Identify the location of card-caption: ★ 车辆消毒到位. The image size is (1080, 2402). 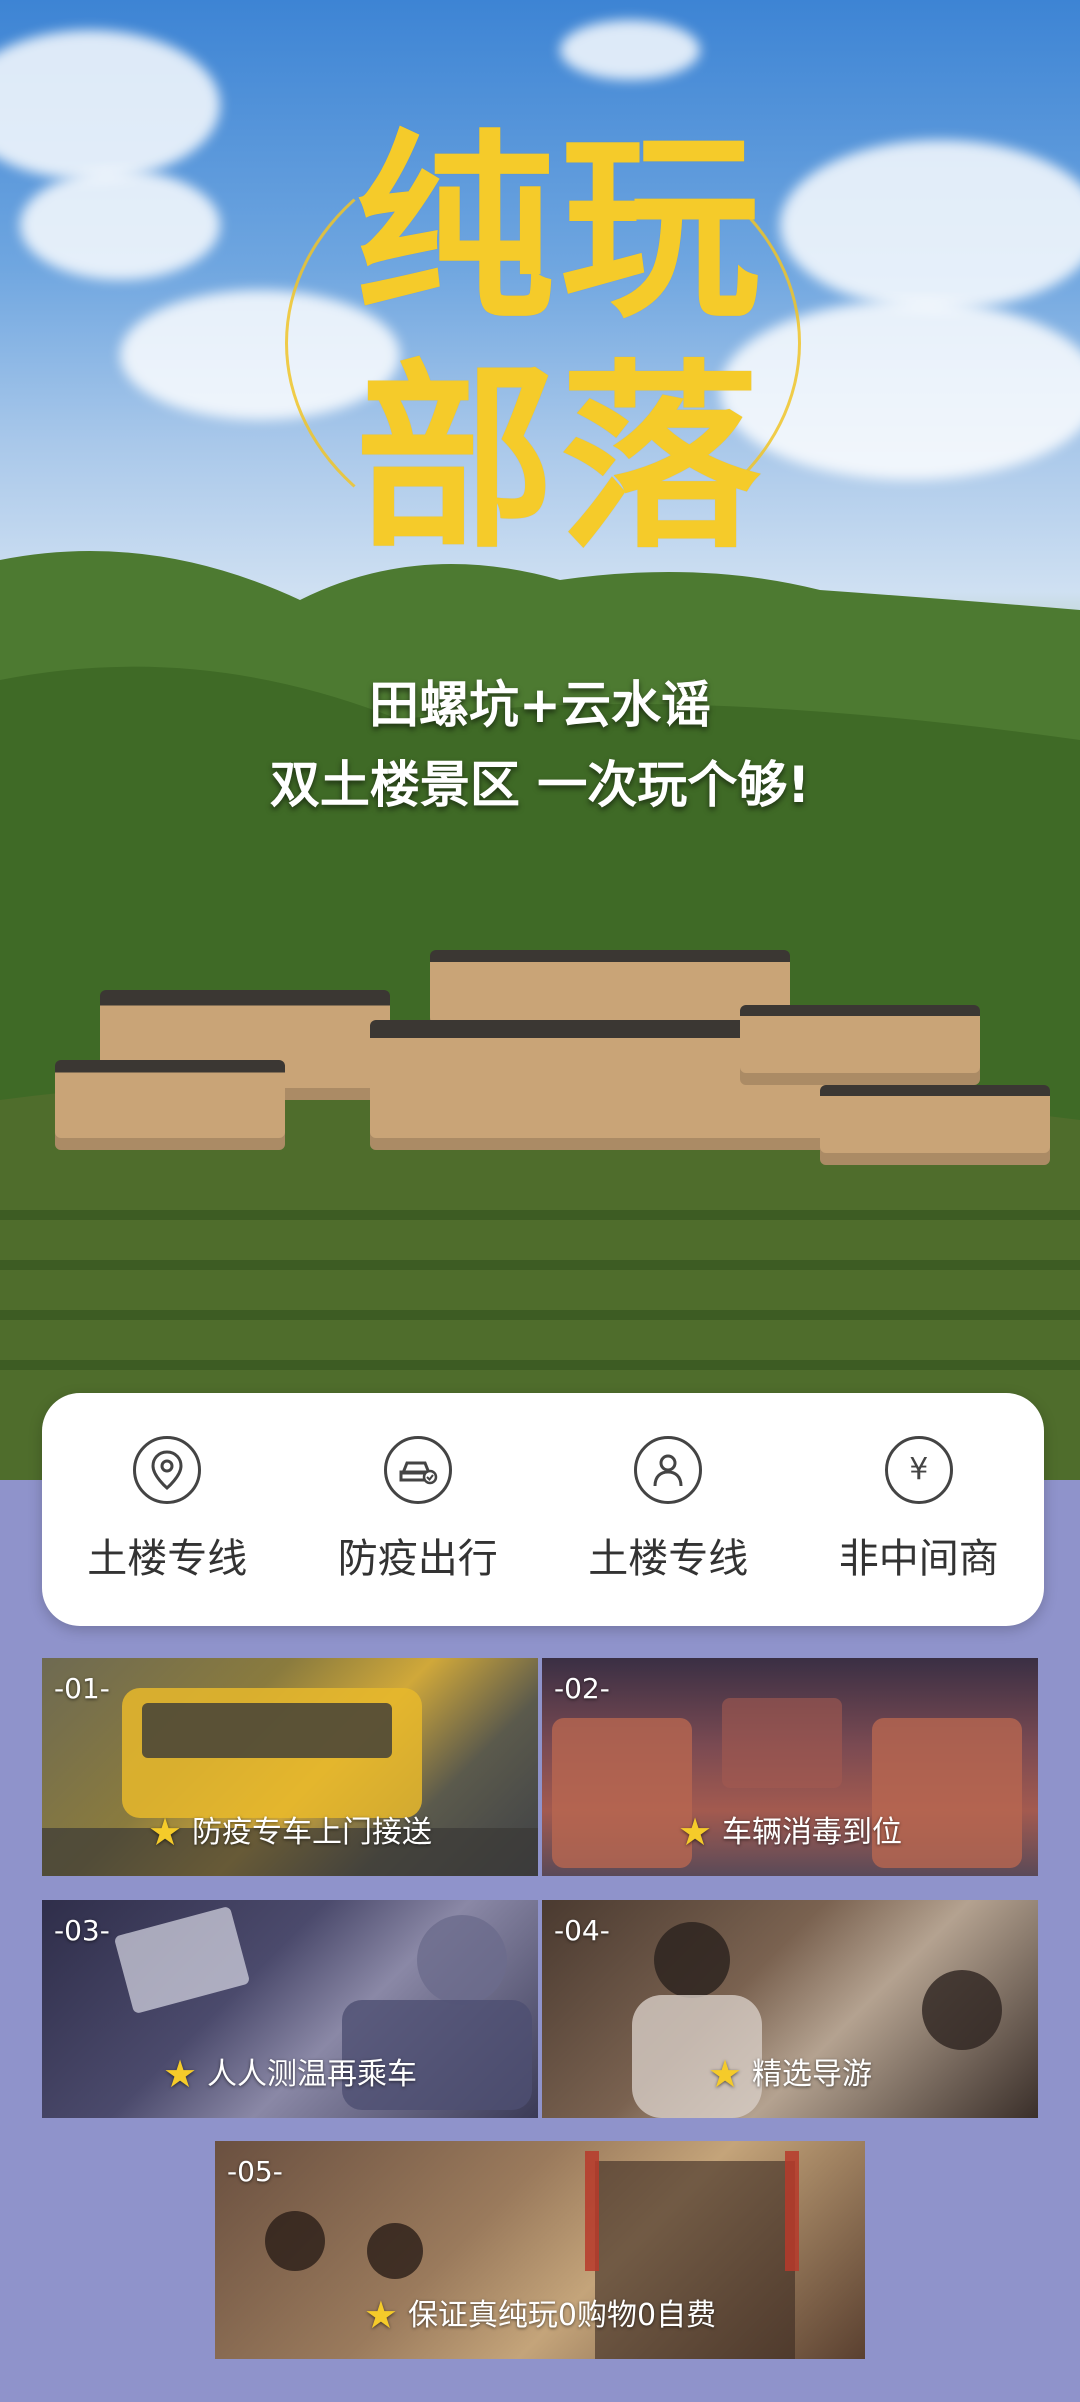
(790, 1830).